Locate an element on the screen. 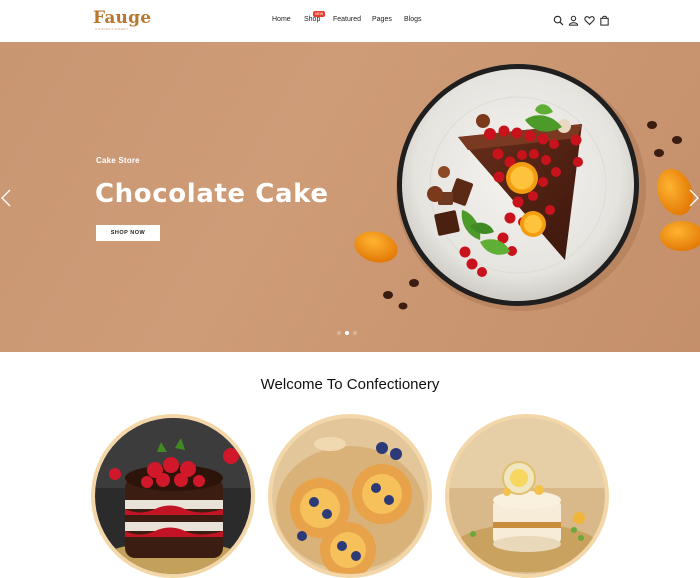  welcome-title: Welcome To Confectionery is located at coordinates (350, 384).